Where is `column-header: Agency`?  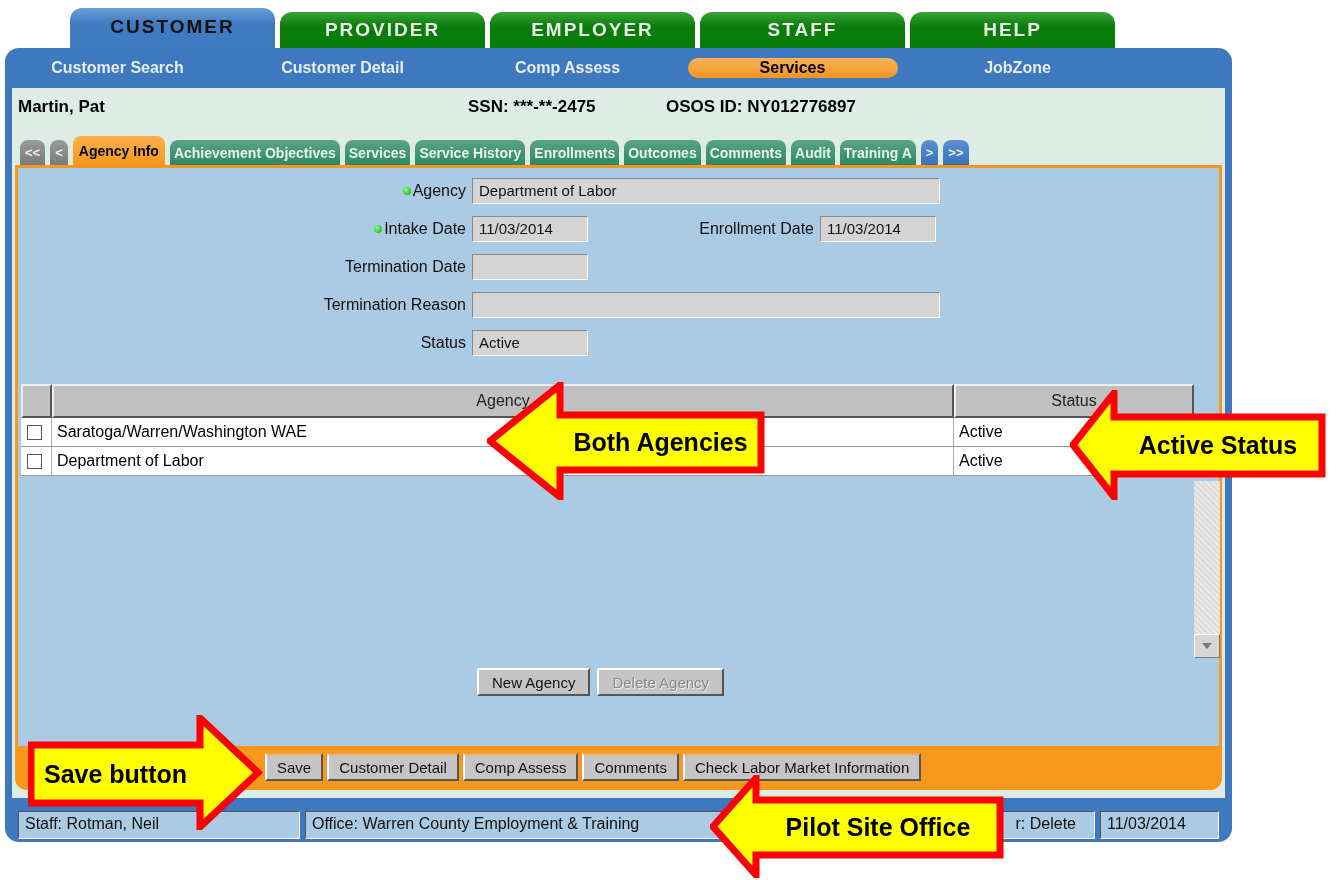 column-header: Agency is located at coordinates (503, 401).